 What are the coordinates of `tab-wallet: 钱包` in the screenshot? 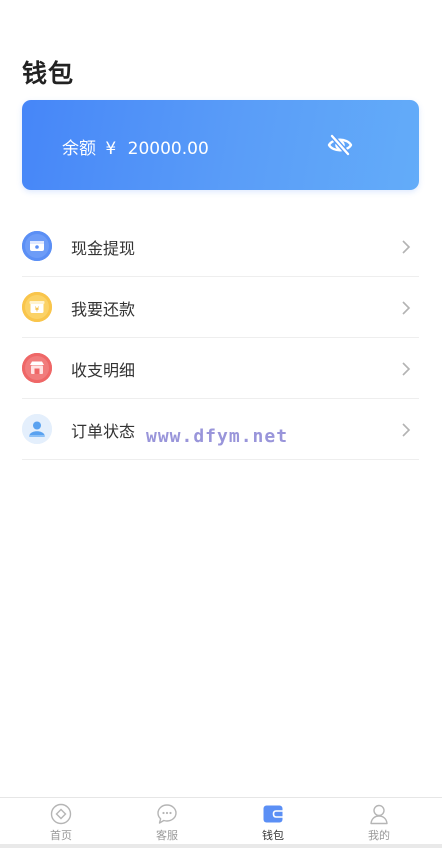 It's located at (273, 821).